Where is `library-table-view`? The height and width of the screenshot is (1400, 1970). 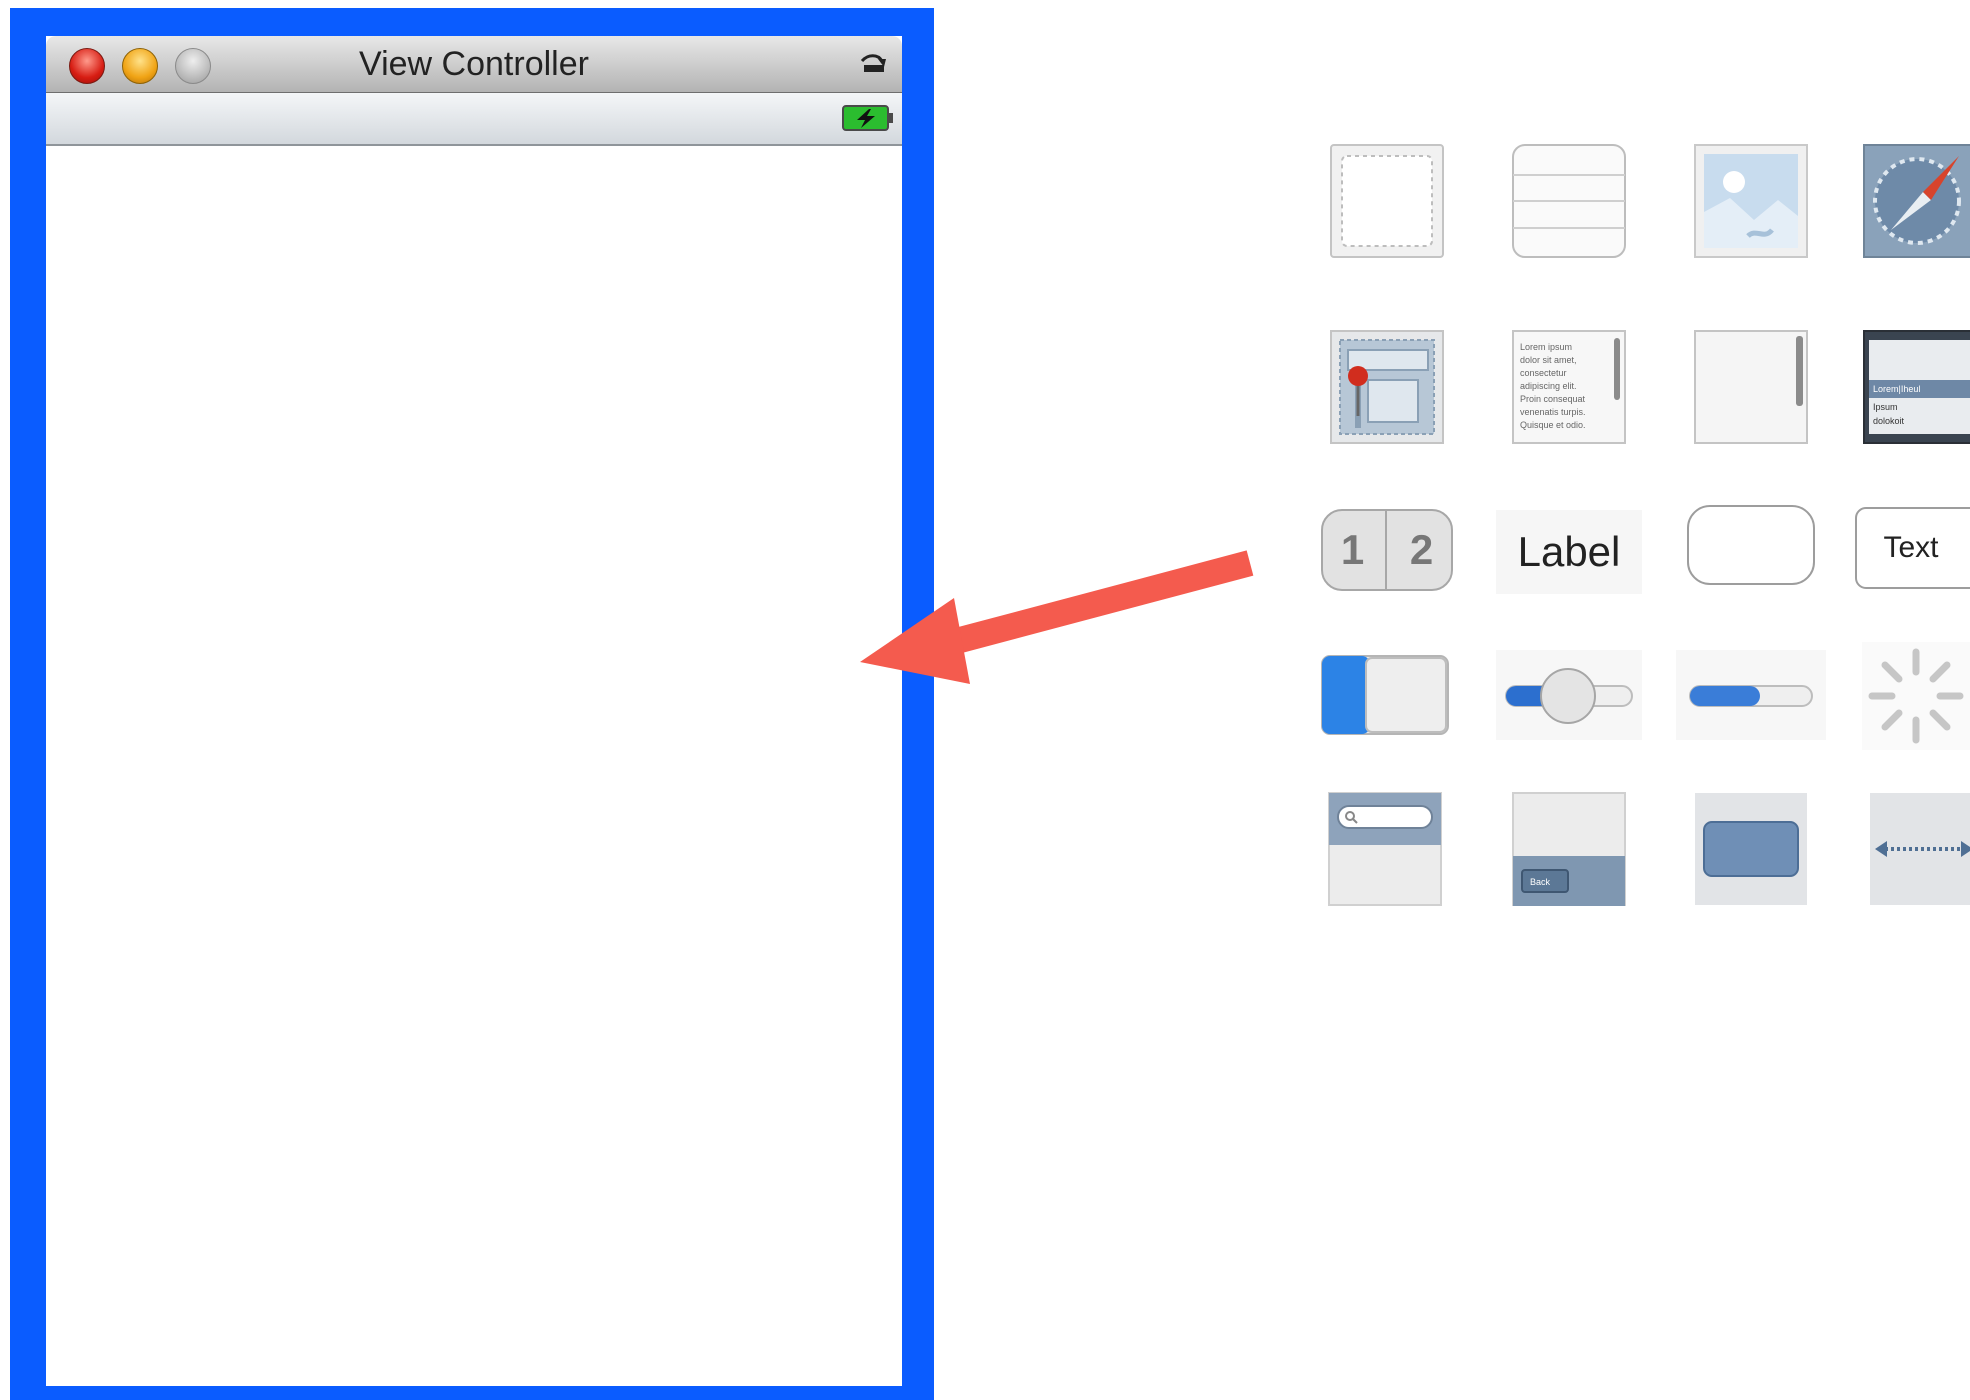
library-table-view is located at coordinates (1569, 201).